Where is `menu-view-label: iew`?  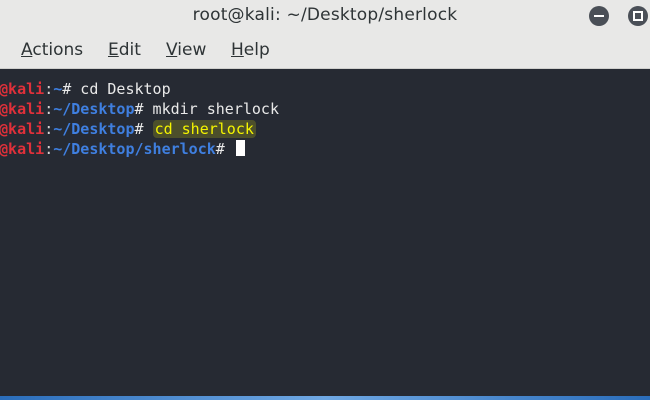
menu-view-label: iew is located at coordinates (192, 50).